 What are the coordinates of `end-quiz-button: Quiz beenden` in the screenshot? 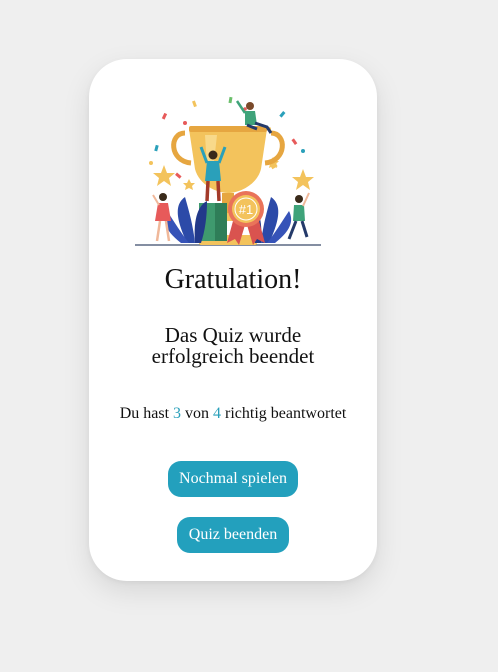 It's located at (233, 535).